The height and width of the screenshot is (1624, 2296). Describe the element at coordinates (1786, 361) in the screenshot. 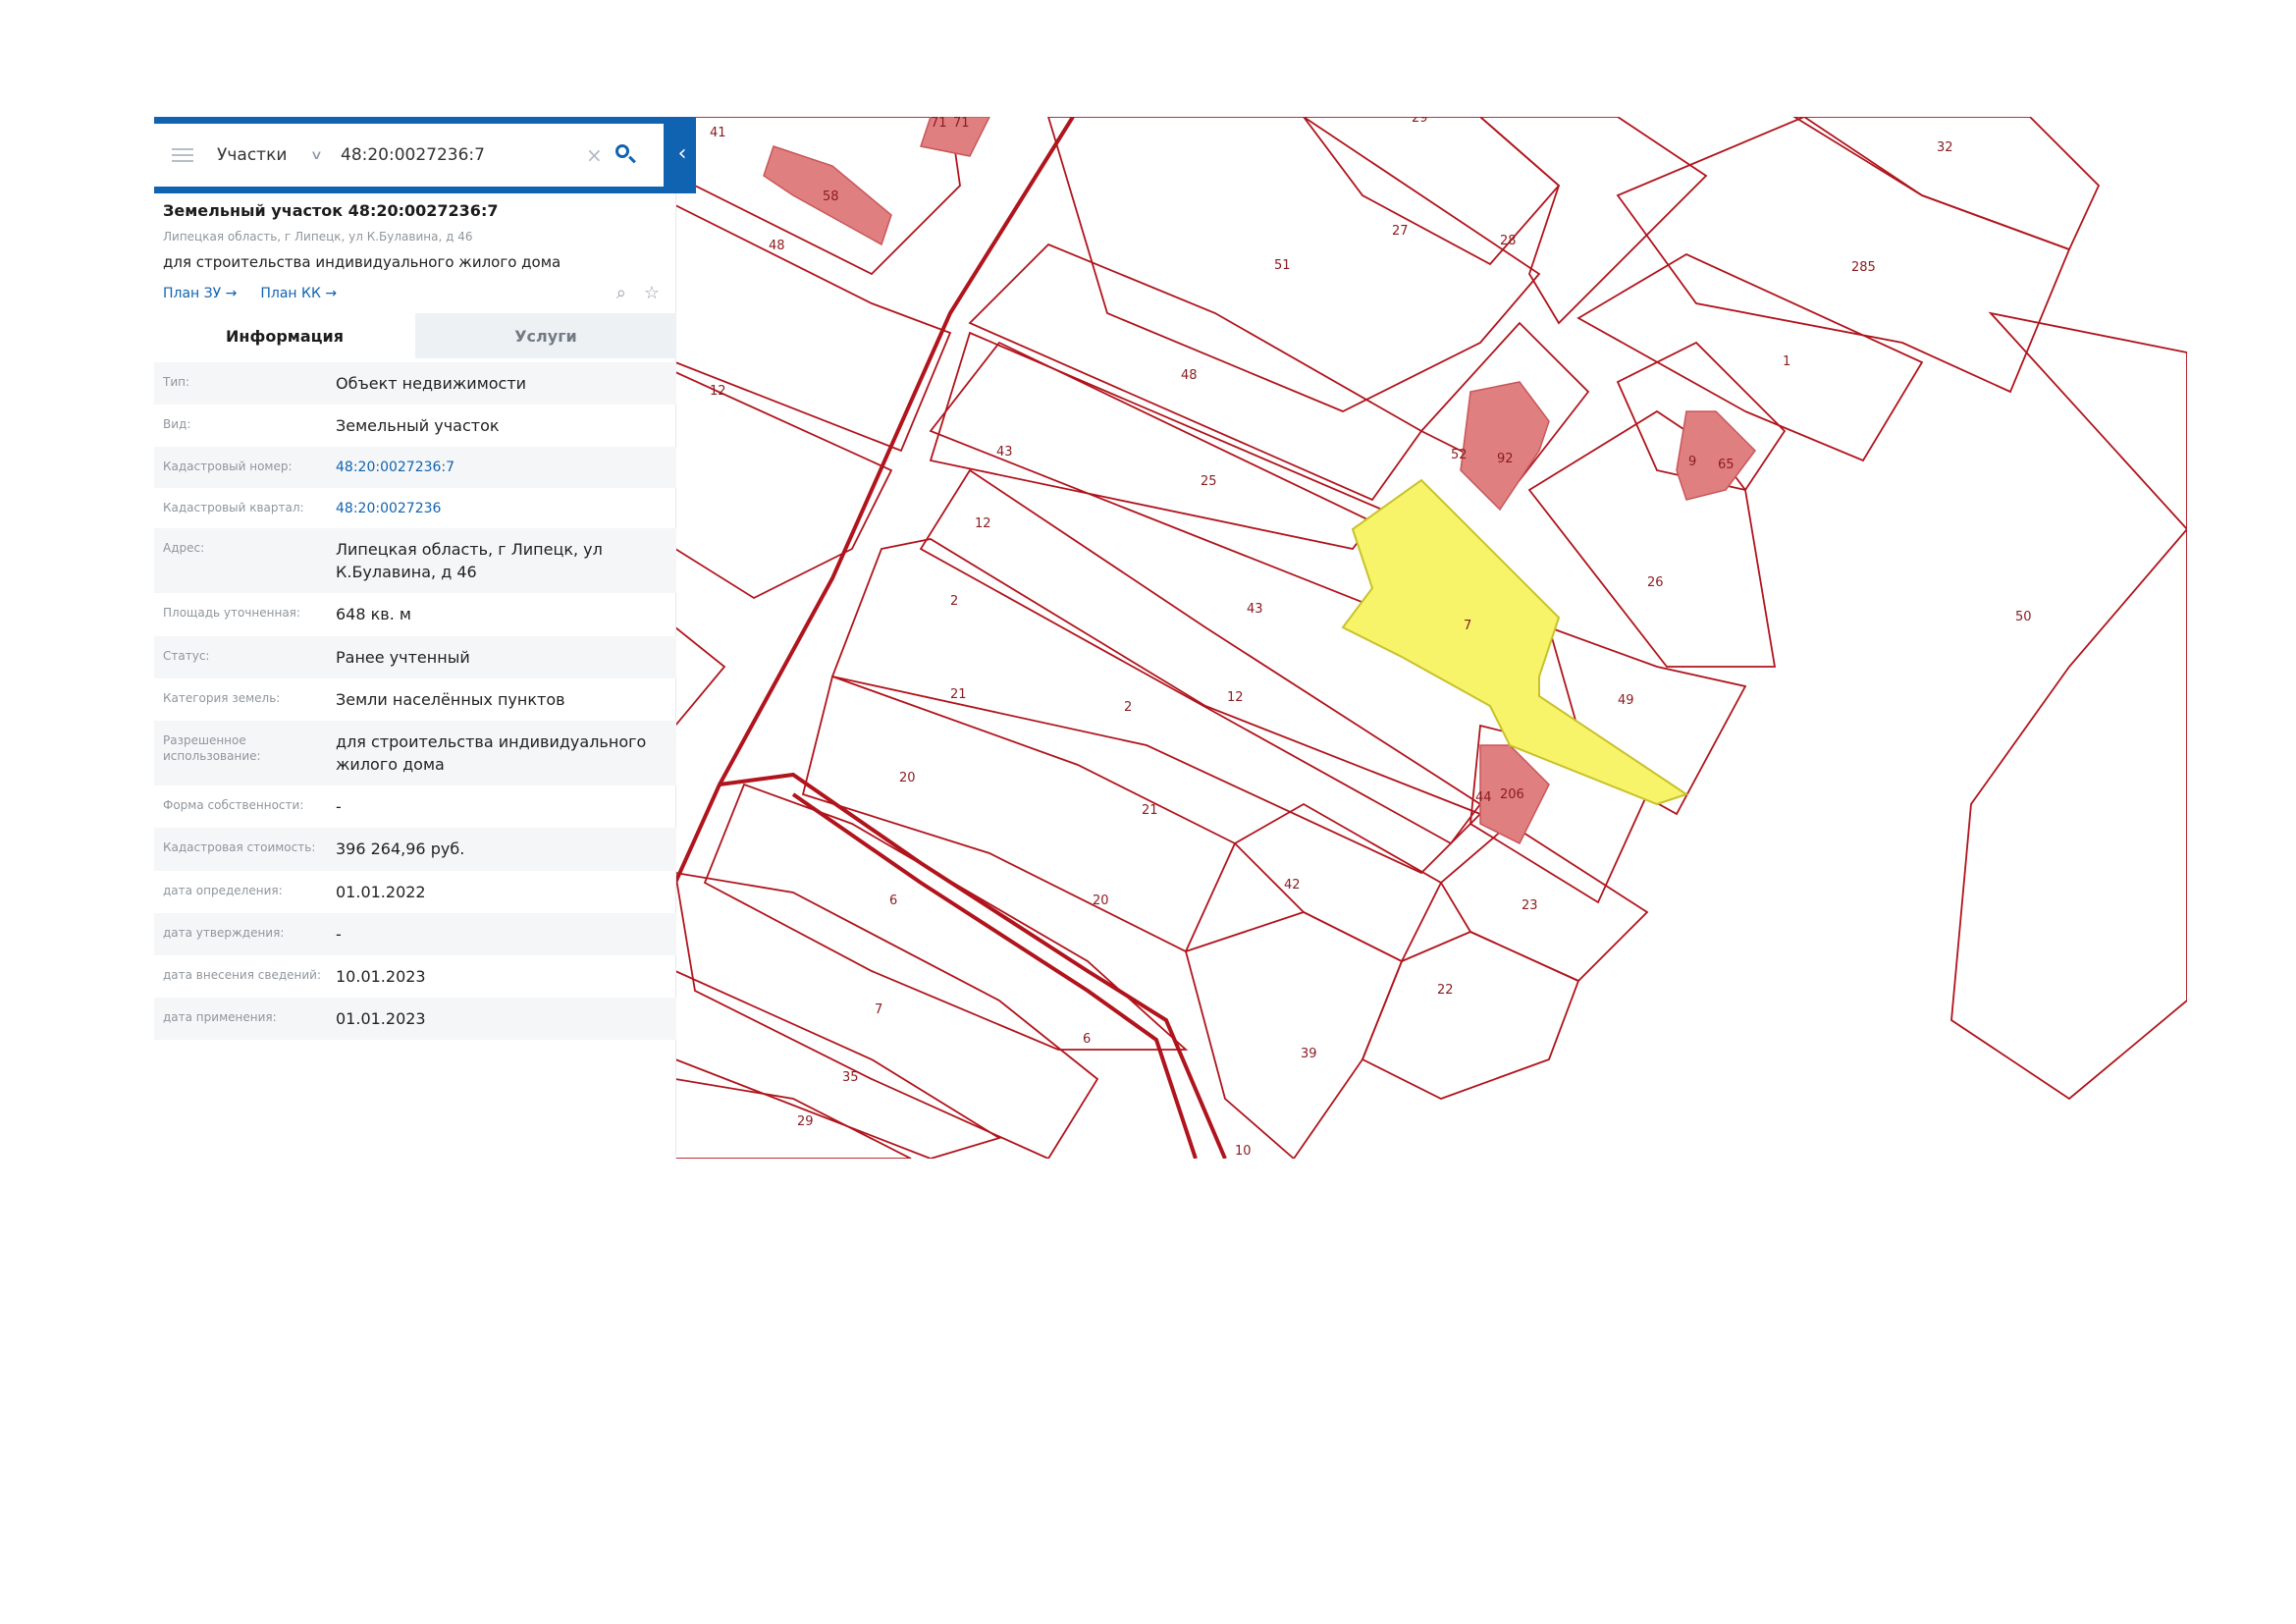

I see `map-label: 1` at that location.